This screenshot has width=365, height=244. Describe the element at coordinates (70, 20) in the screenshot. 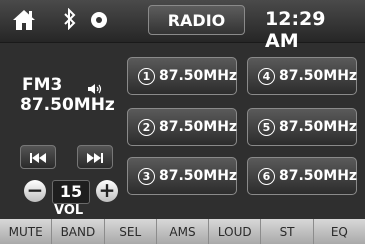

I see `bluetooth-icon` at that location.